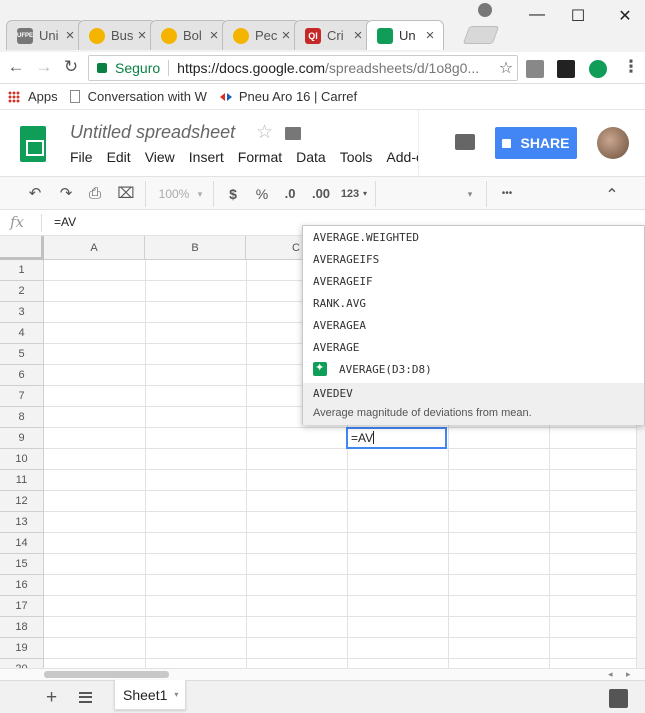 Image resolution: width=645 pixels, height=713 pixels. Describe the element at coordinates (22, 396) in the screenshot. I see `row-header-7: 7` at that location.